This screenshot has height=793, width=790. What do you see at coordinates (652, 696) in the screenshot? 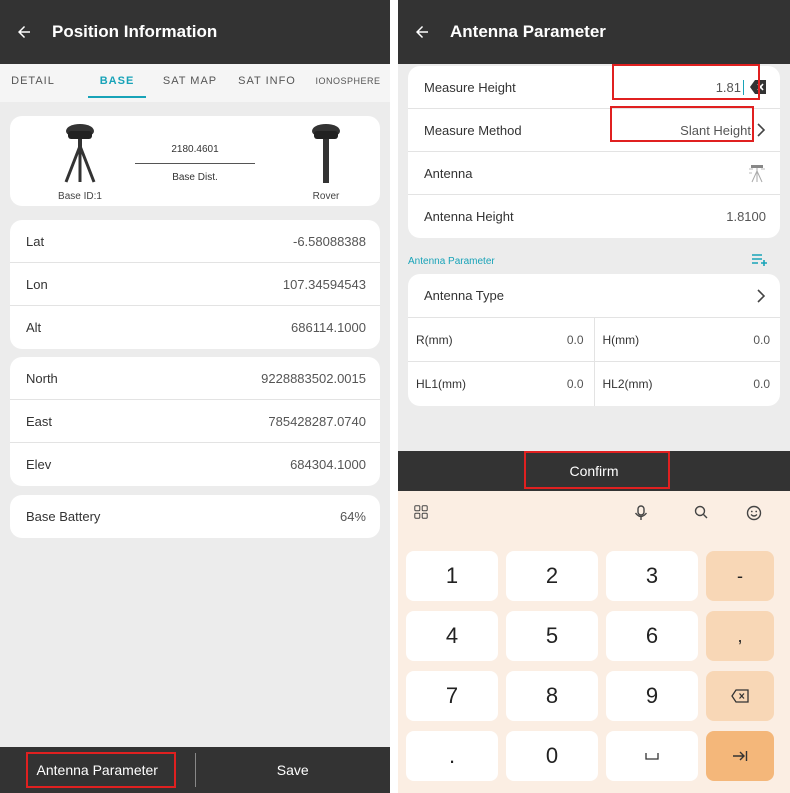
I see `key-9: 9` at bounding box center [652, 696].